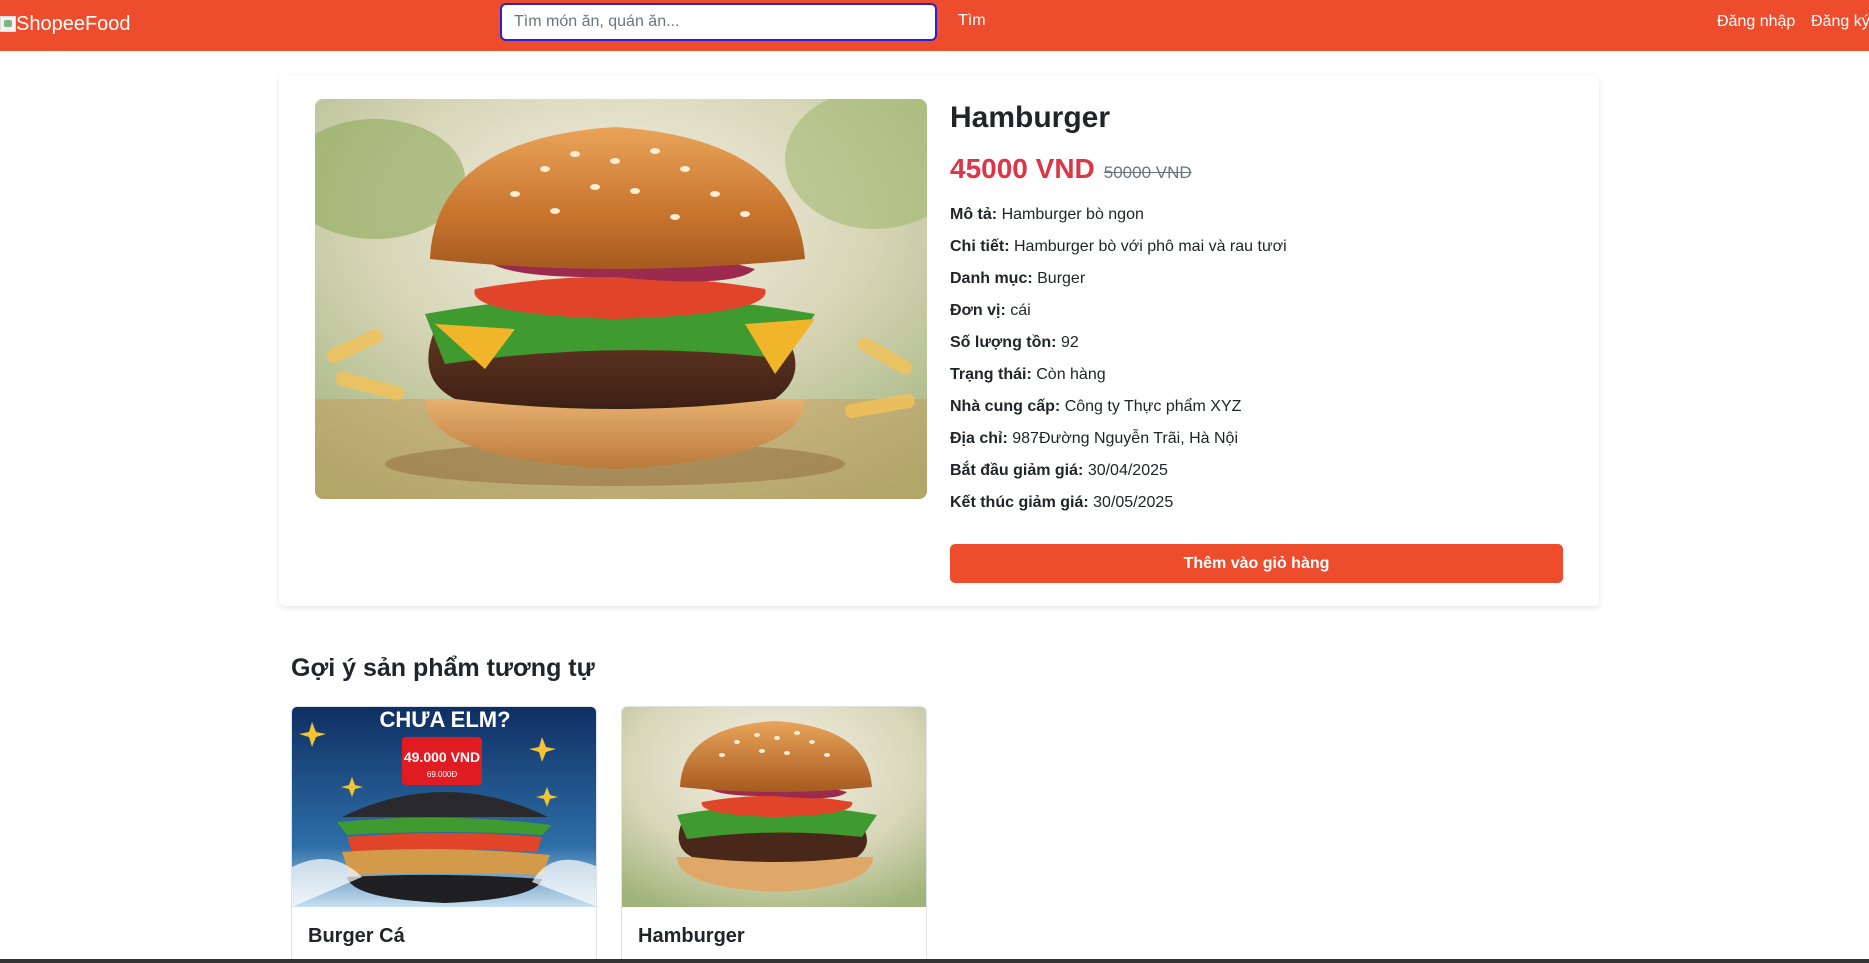 The image size is (1869, 963). What do you see at coordinates (73, 23) in the screenshot?
I see `logo-alt-text: ShopeeFood` at bounding box center [73, 23].